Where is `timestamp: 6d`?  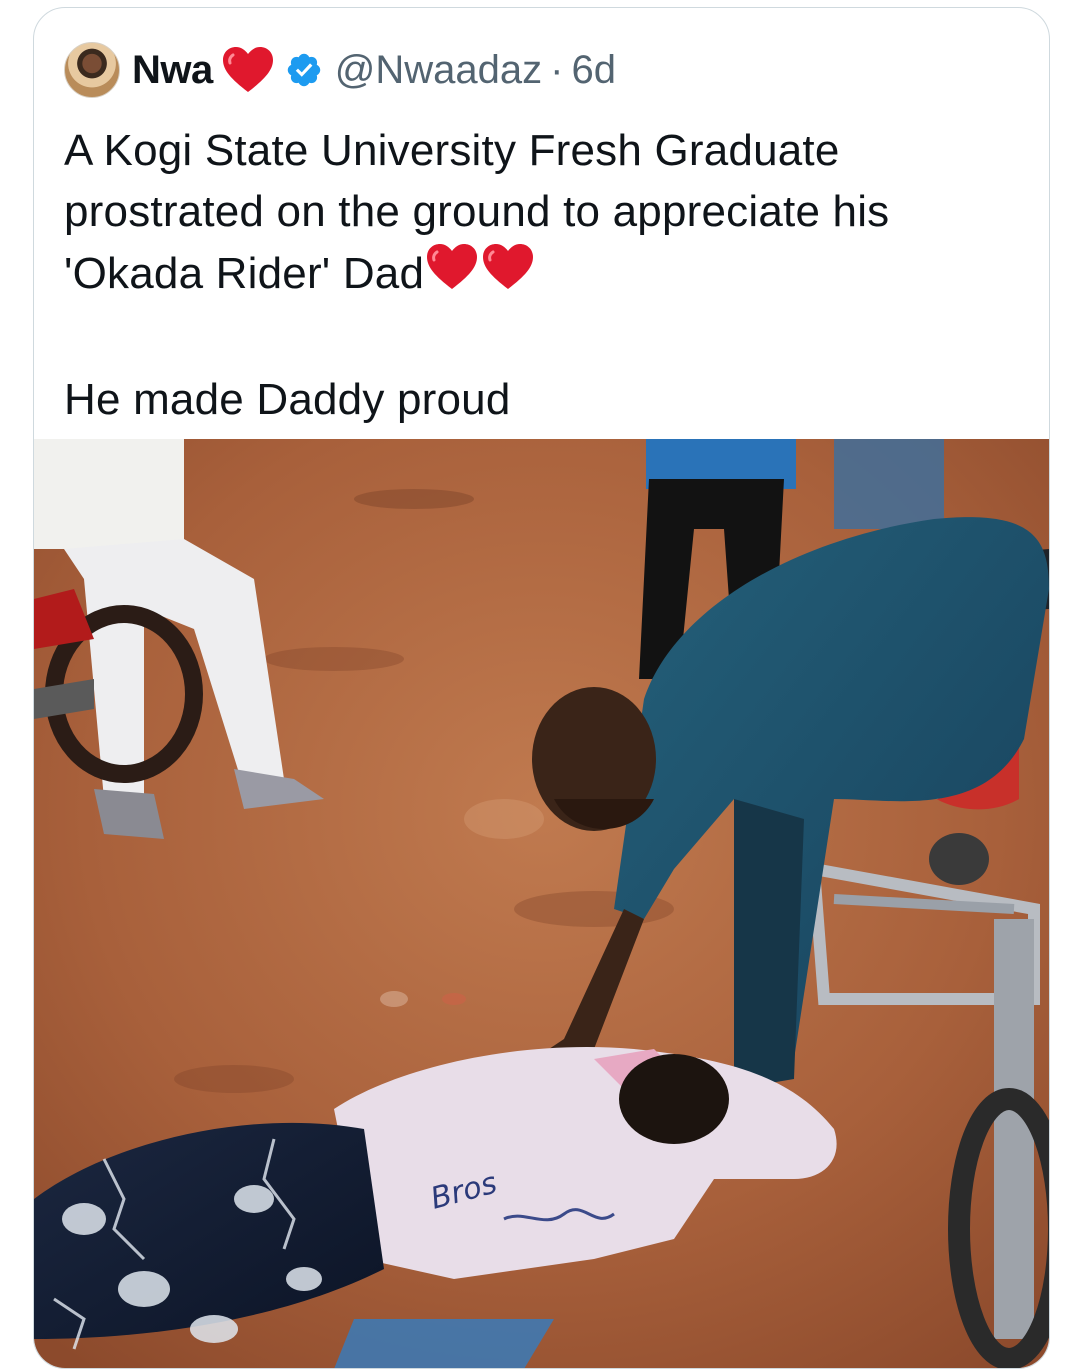
timestamp: 6d is located at coordinates (593, 70).